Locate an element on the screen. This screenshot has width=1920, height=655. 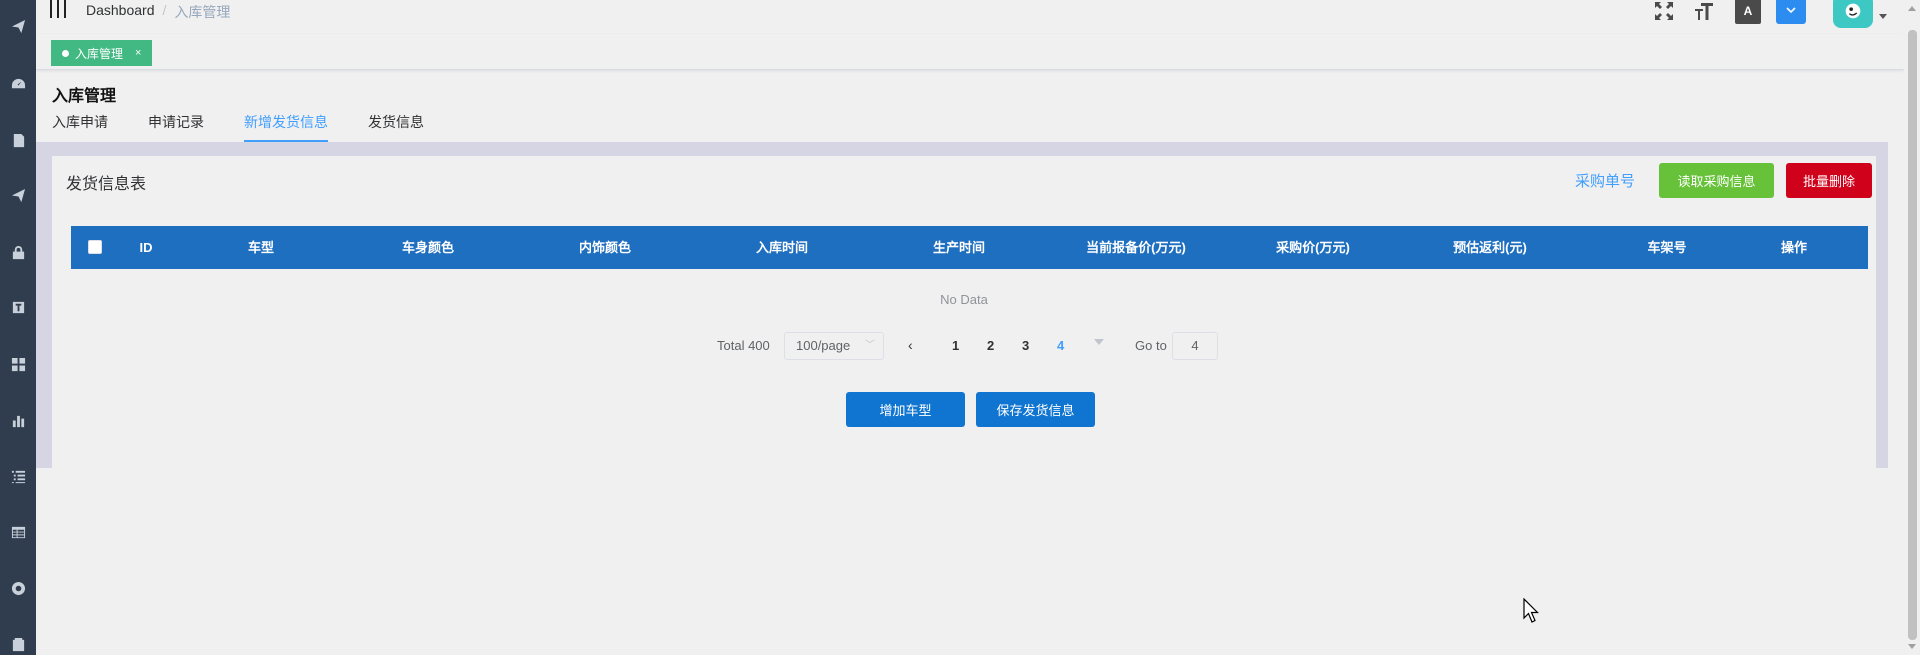
language-icon: A is located at coordinates (1748, 12).